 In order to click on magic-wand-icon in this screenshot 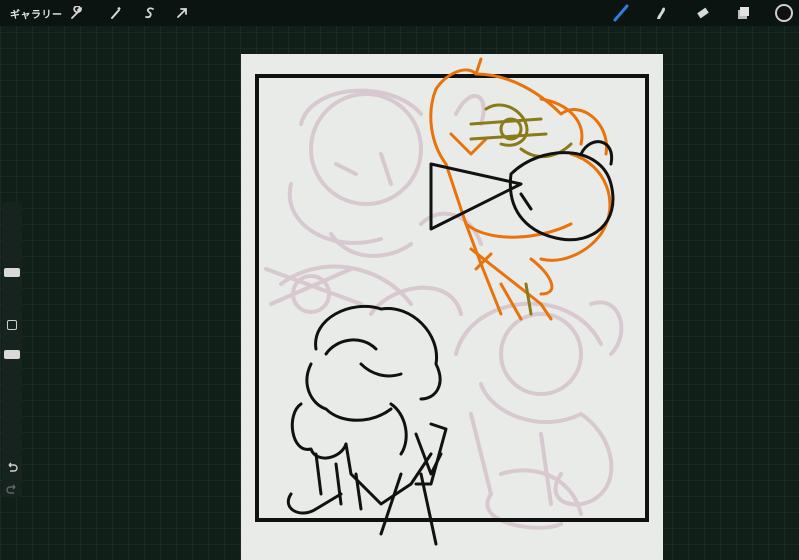, I will do `click(116, 13)`.